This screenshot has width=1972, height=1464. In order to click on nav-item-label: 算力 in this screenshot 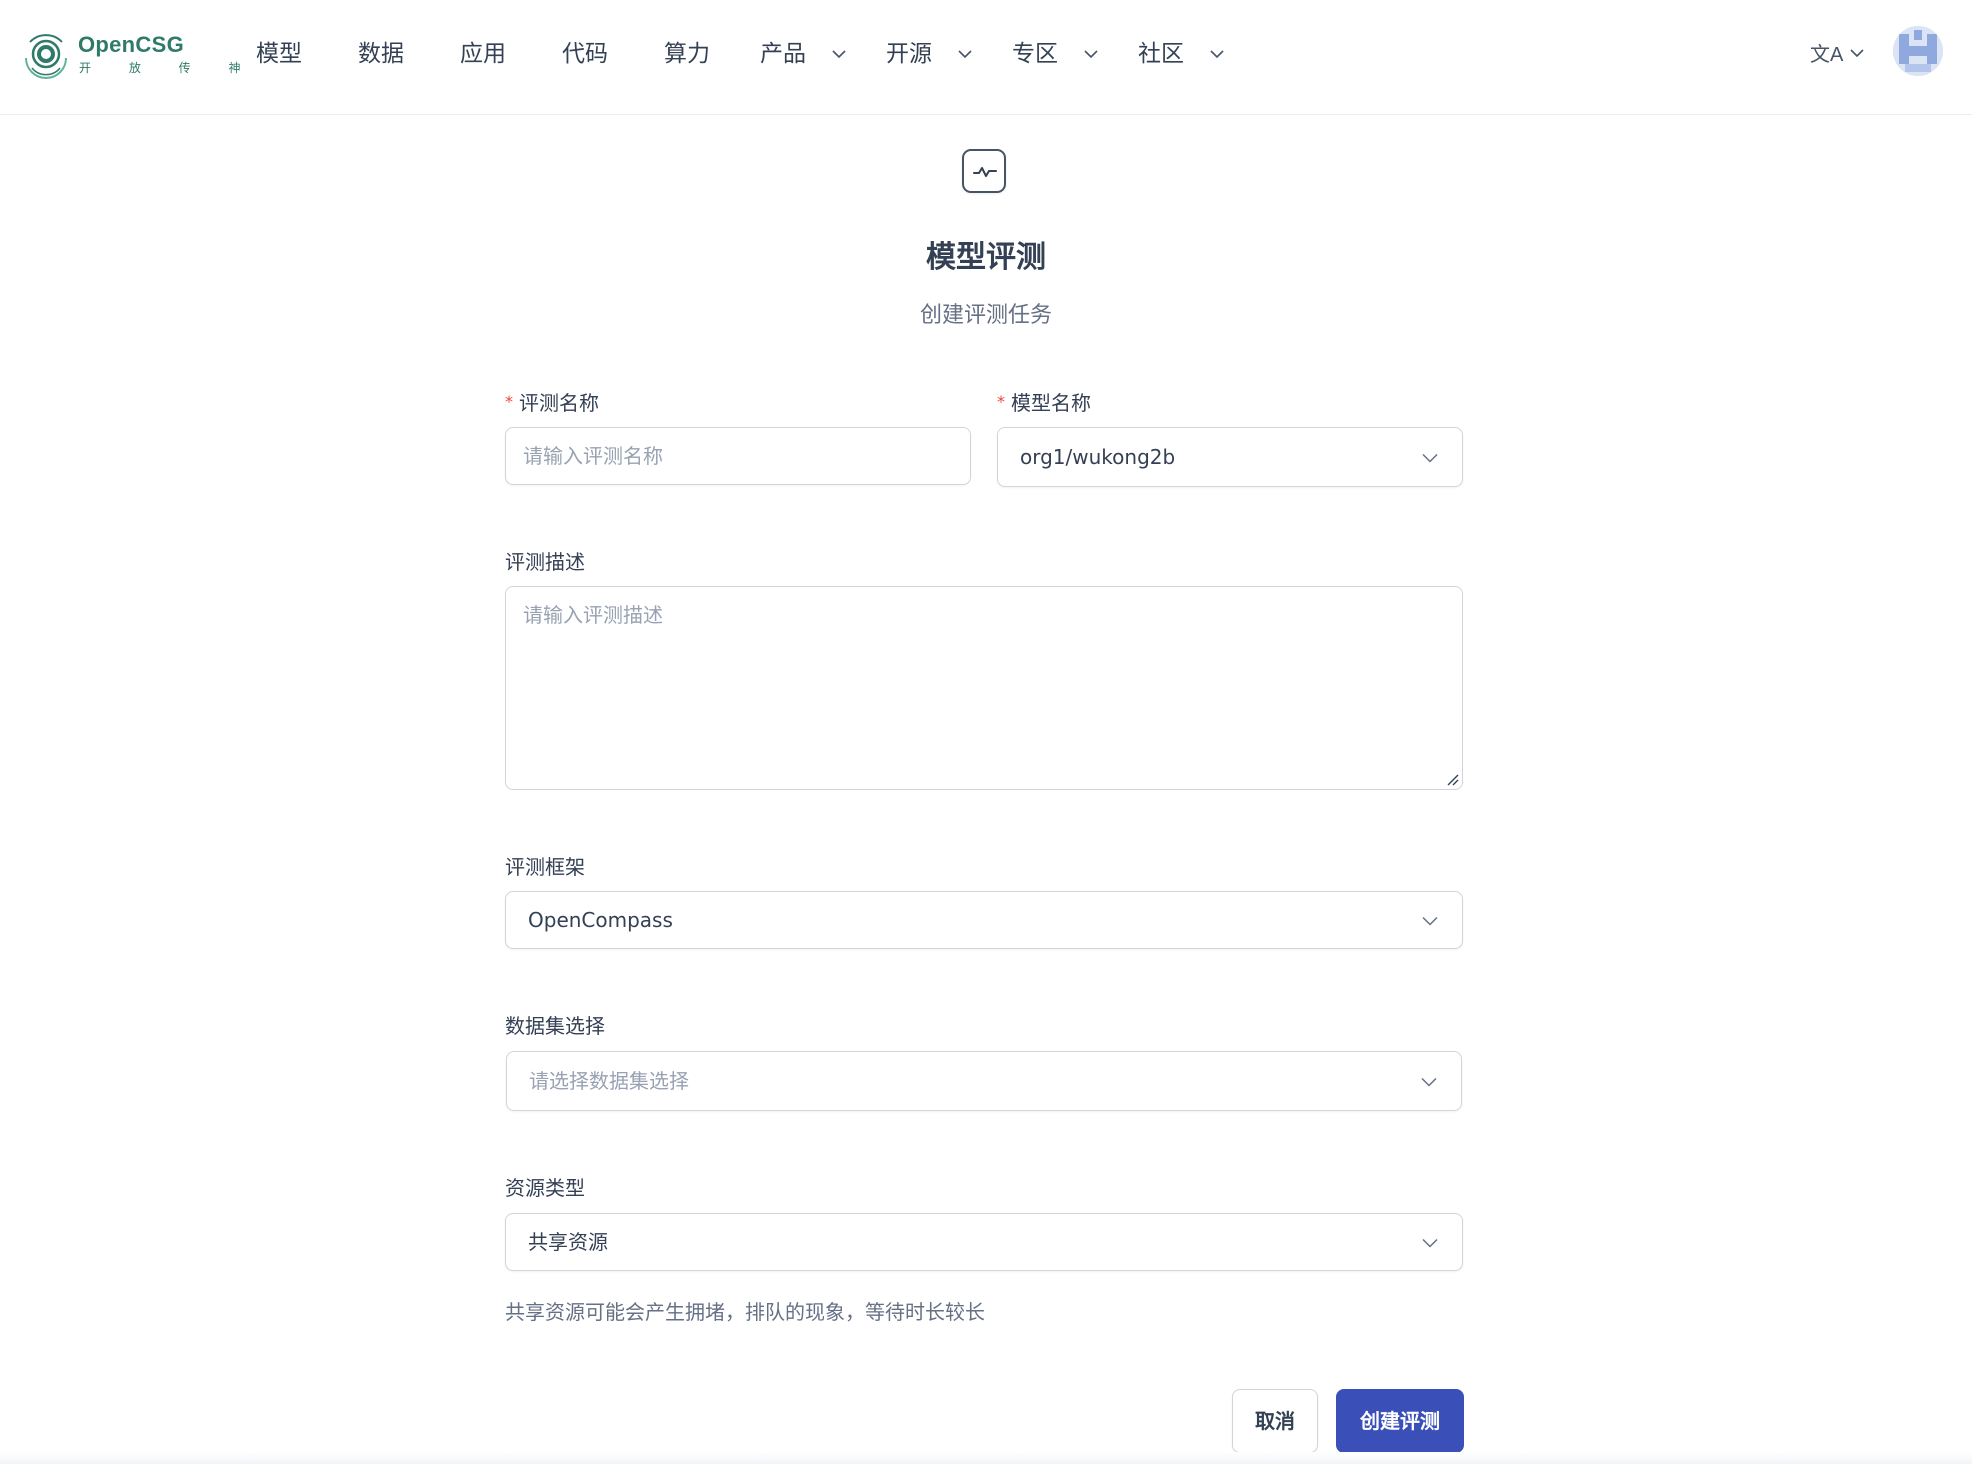, I will do `click(687, 54)`.